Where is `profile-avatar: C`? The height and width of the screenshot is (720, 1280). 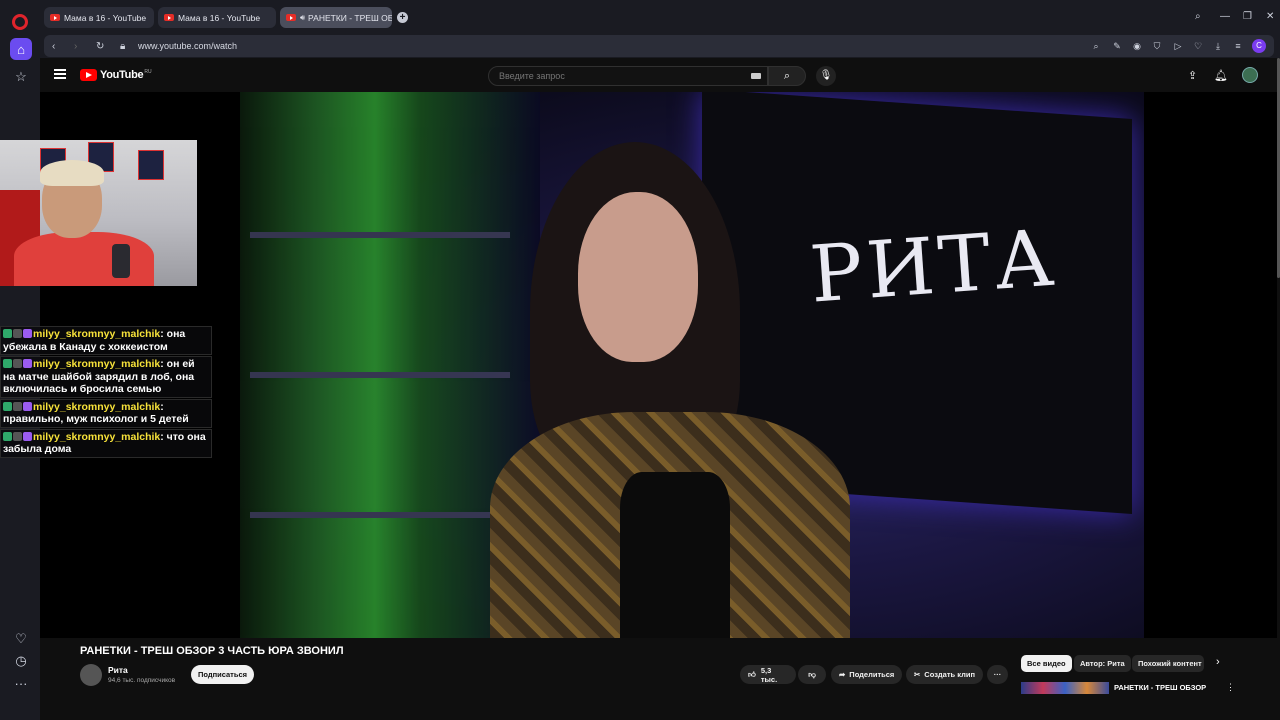
profile-avatar: C is located at coordinates (1259, 46).